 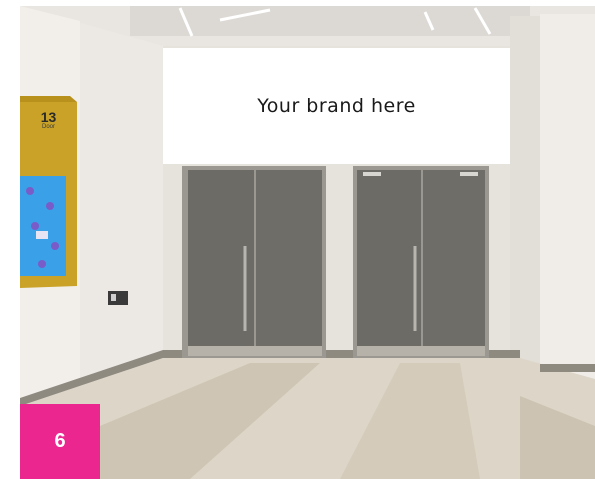 I want to click on brand-banner-text: Your brand here, so click(x=336, y=106).